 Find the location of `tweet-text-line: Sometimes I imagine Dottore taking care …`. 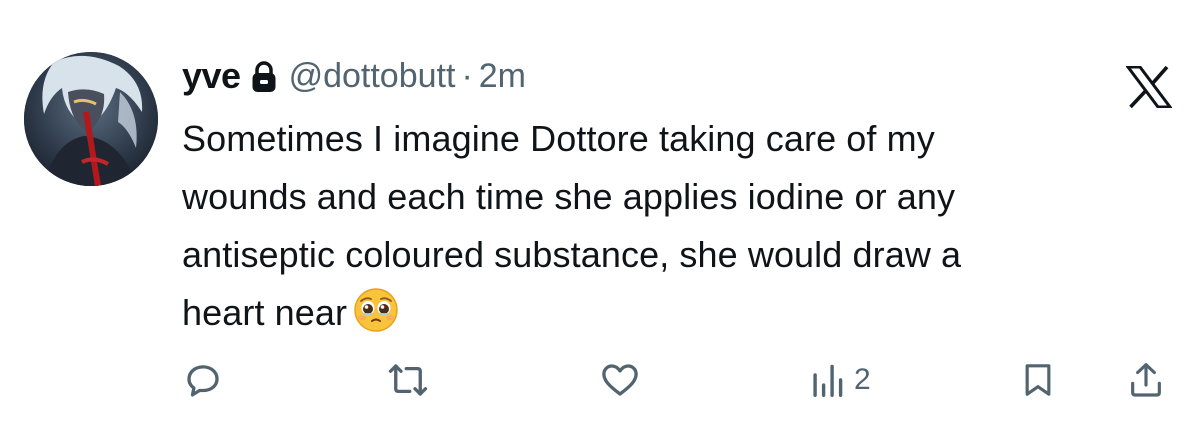

tweet-text-line: Sometimes I imagine Dottore taking care … is located at coordinates (558, 138).